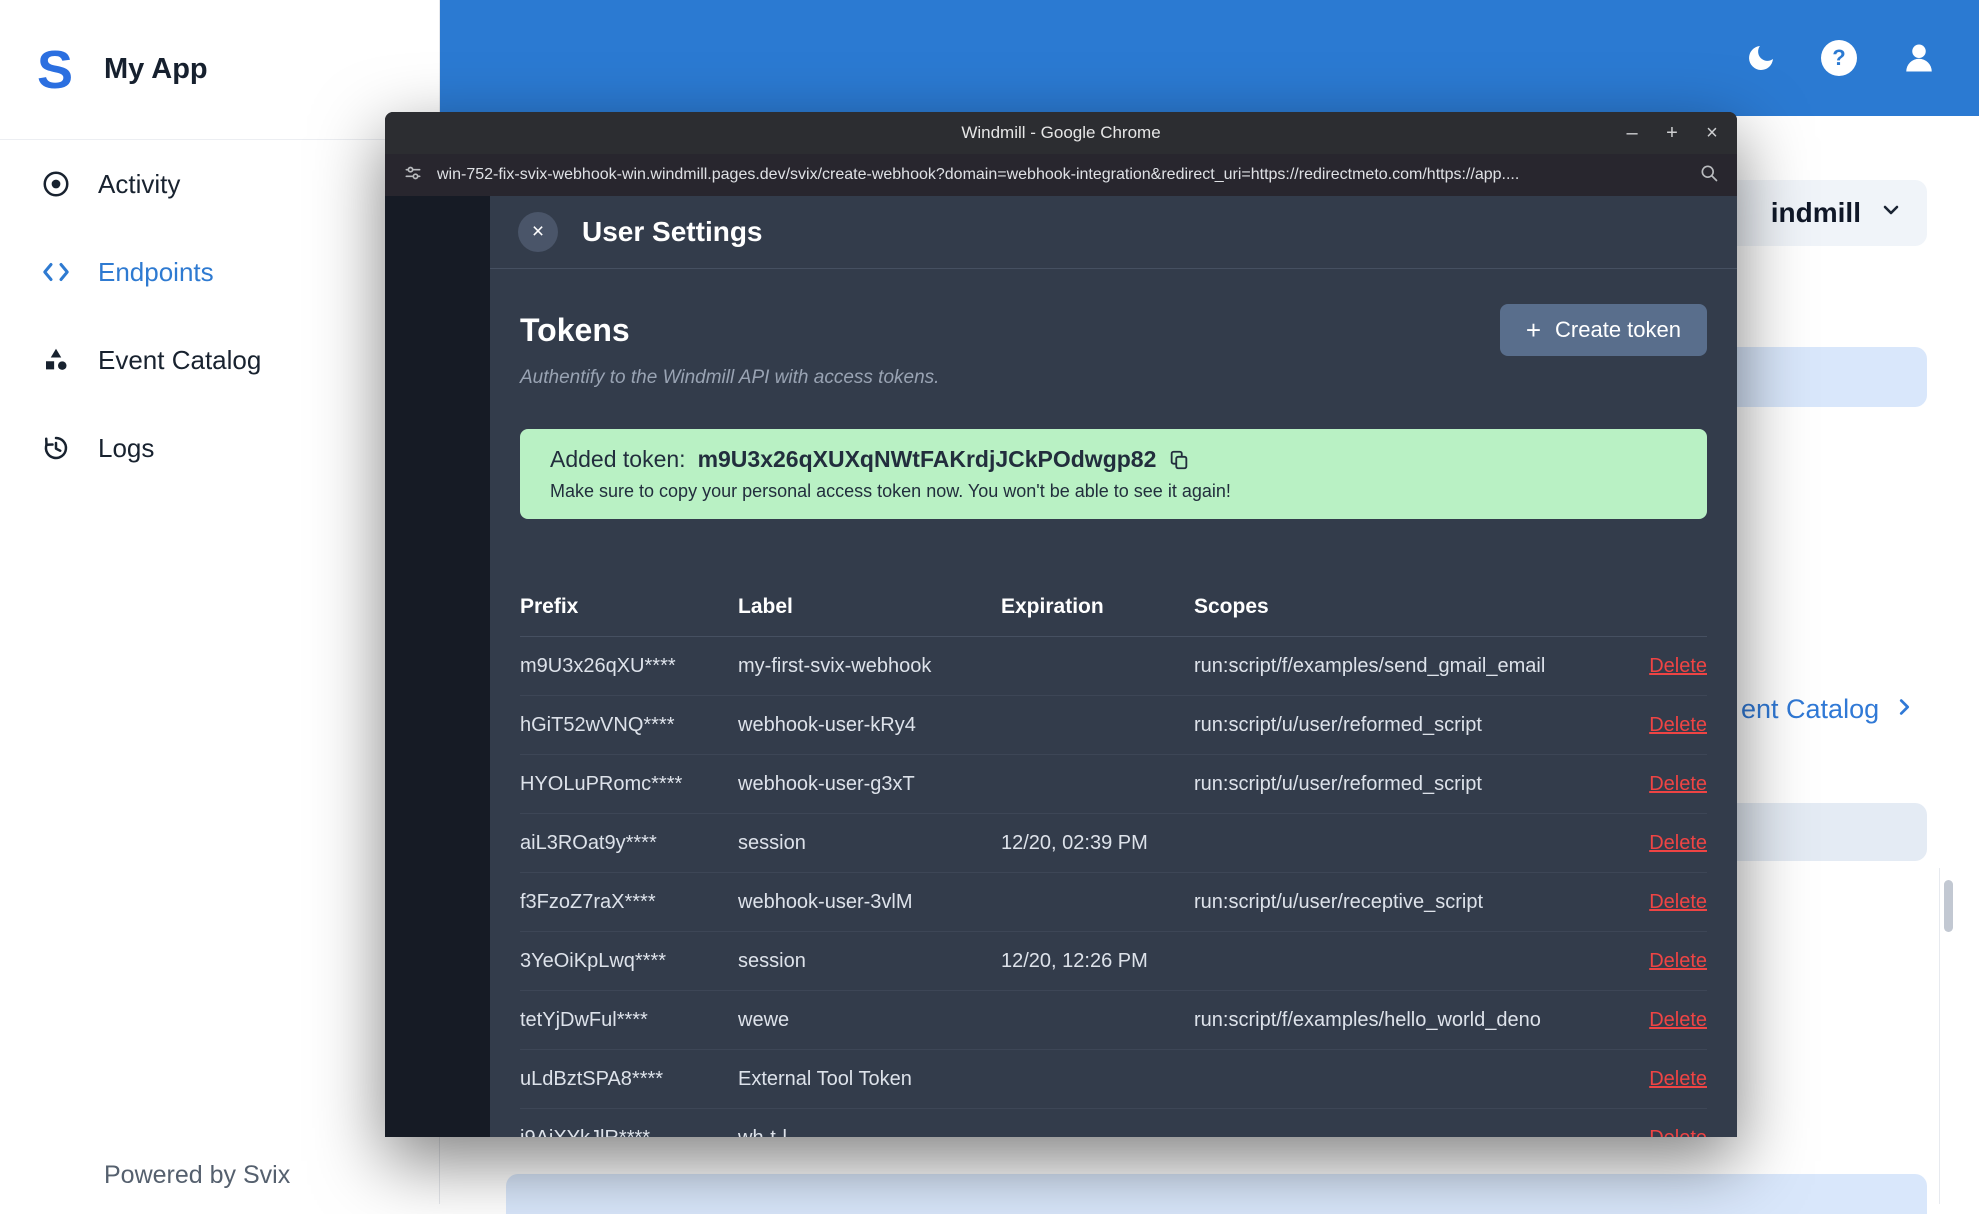 The width and height of the screenshot is (1979, 1214). What do you see at coordinates (1216, 1194) in the screenshot?
I see `background-panel` at bounding box center [1216, 1194].